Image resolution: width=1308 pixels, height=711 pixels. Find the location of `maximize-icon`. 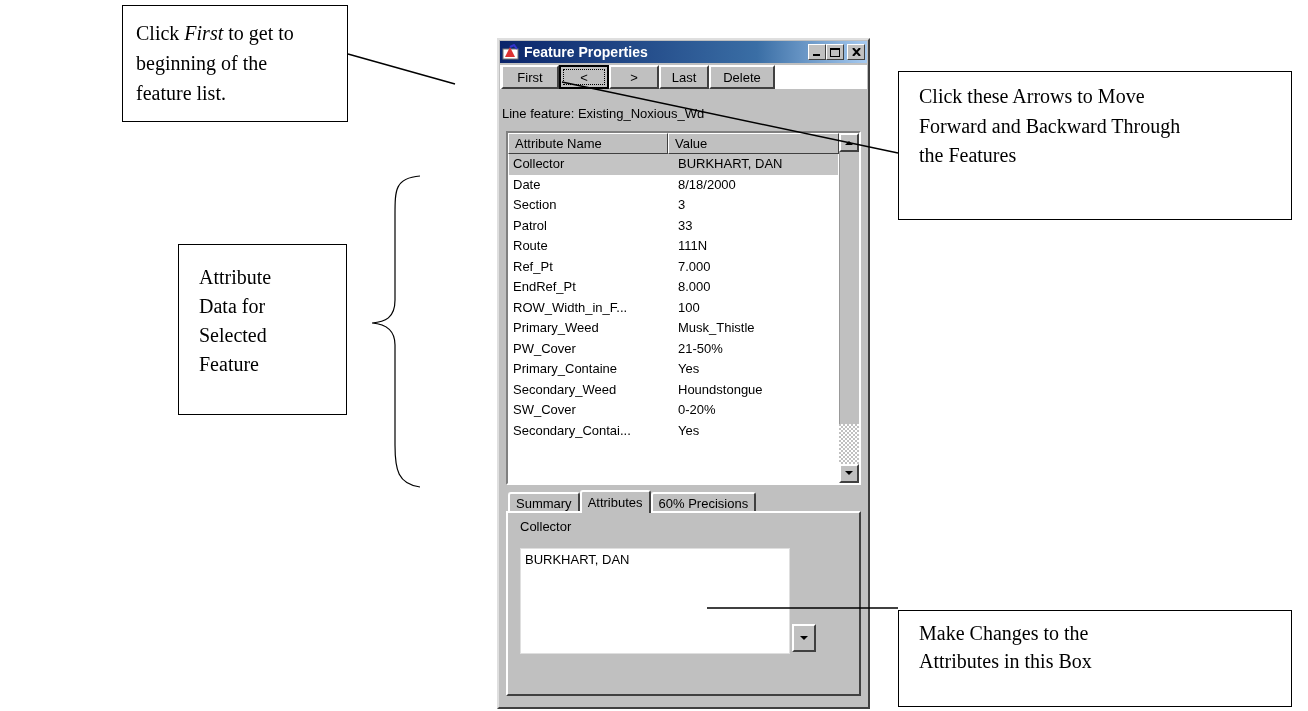

maximize-icon is located at coordinates (835, 52).